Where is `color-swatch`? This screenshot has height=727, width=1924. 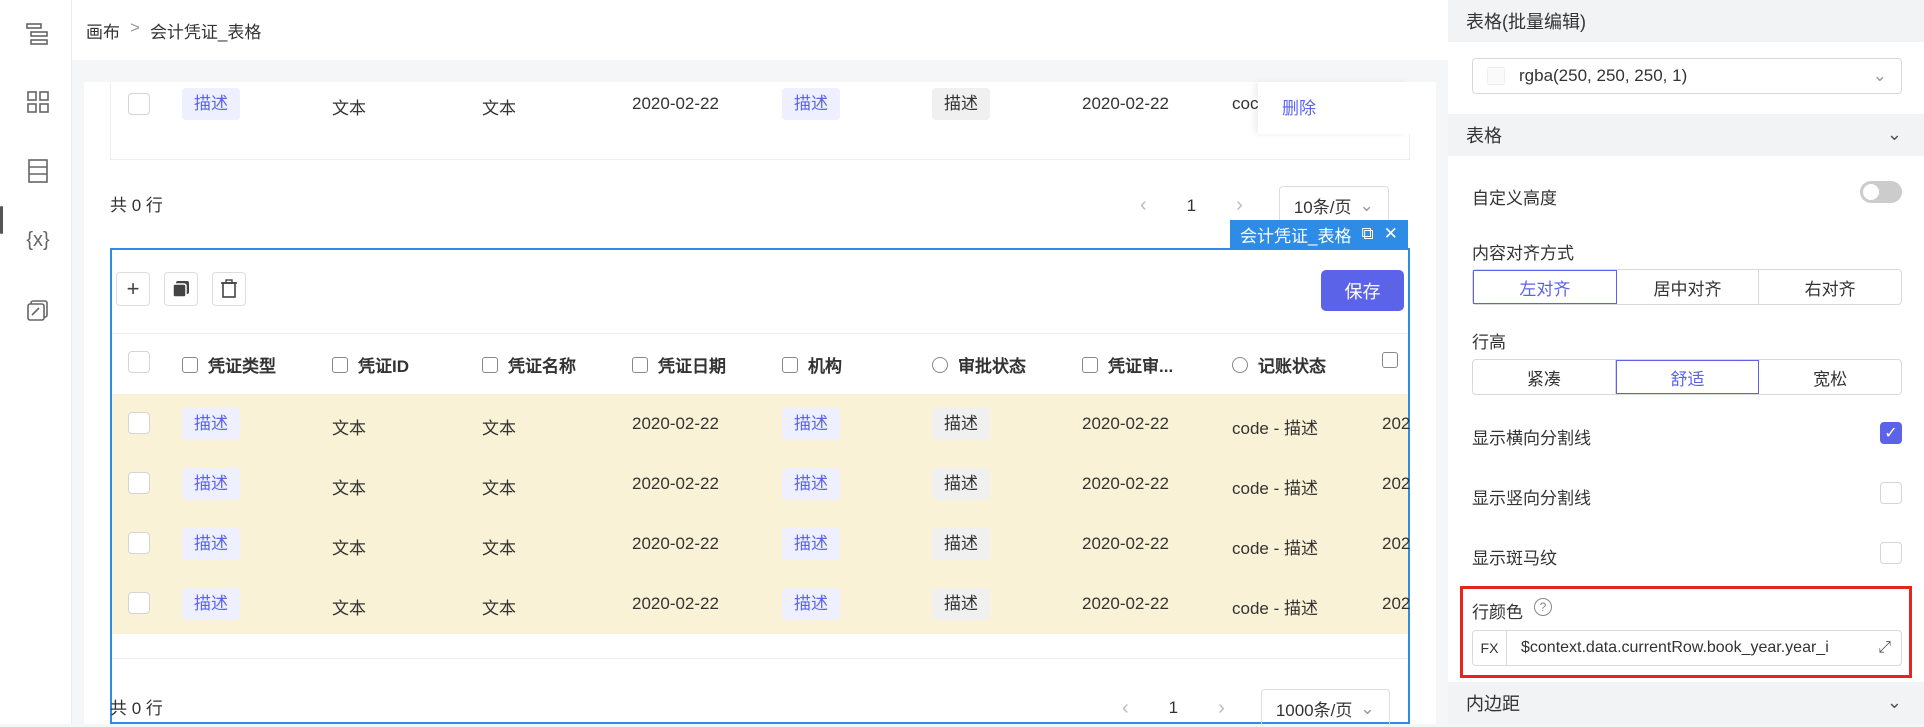 color-swatch is located at coordinates (1496, 76).